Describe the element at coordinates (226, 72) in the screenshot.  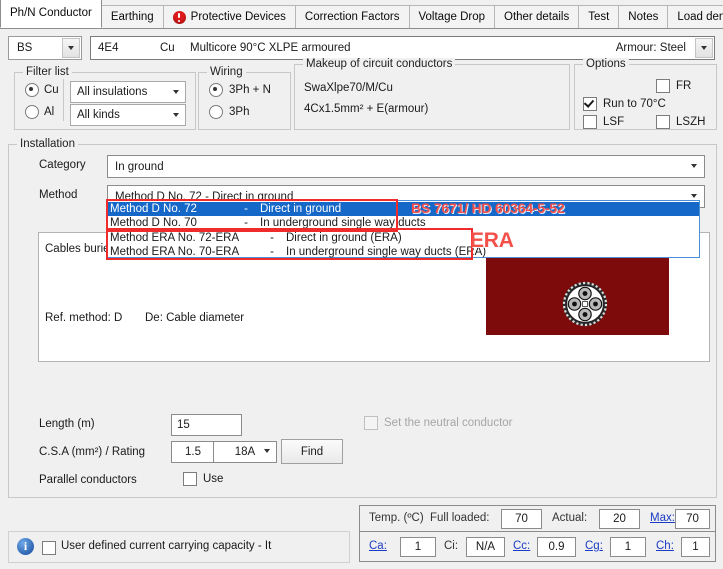
I see `wiring-legend: Wiring` at that location.